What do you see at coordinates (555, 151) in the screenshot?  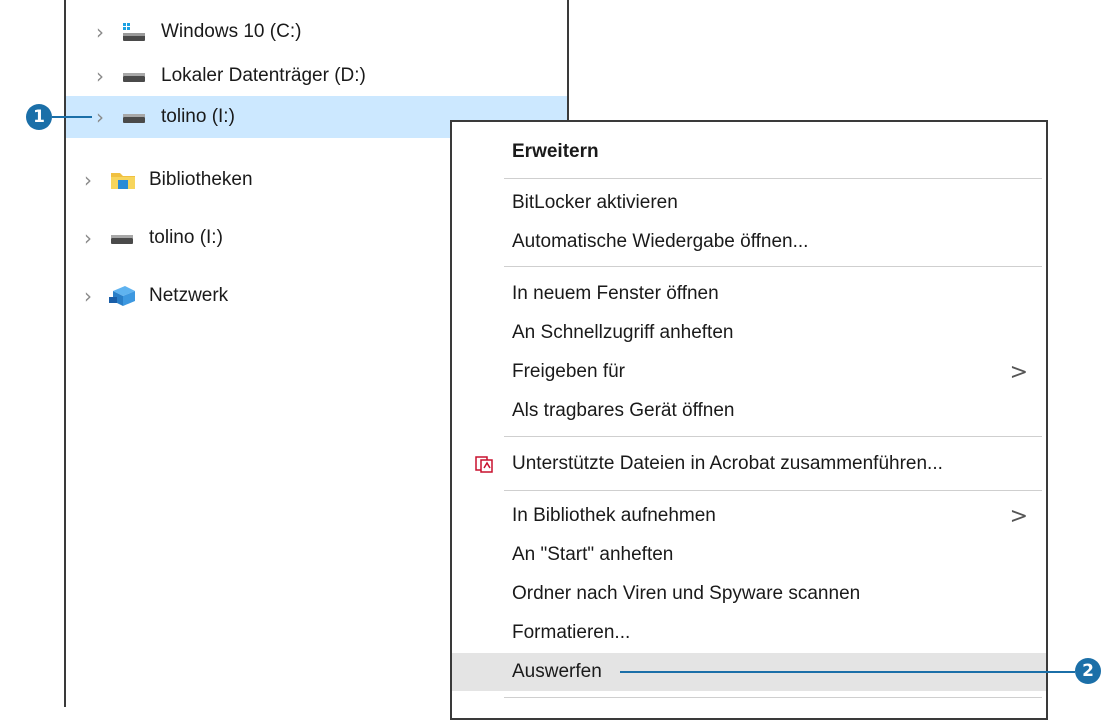 I see `menu-item-label: Erweitern` at bounding box center [555, 151].